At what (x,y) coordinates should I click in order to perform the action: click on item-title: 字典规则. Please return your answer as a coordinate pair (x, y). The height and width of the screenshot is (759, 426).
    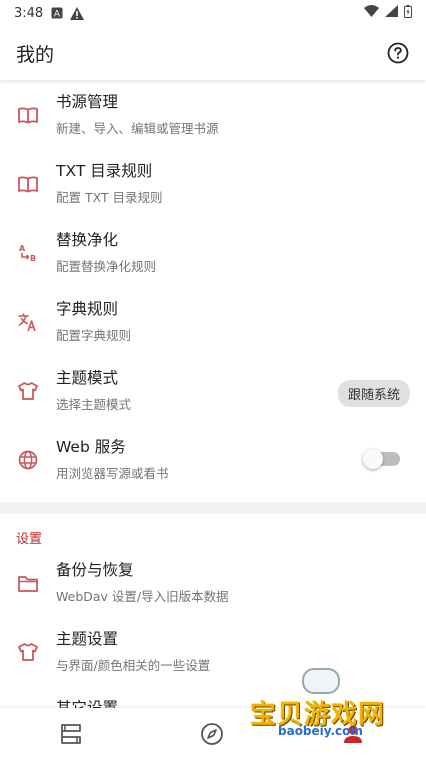
    Looking at the image, I should click on (87, 309).